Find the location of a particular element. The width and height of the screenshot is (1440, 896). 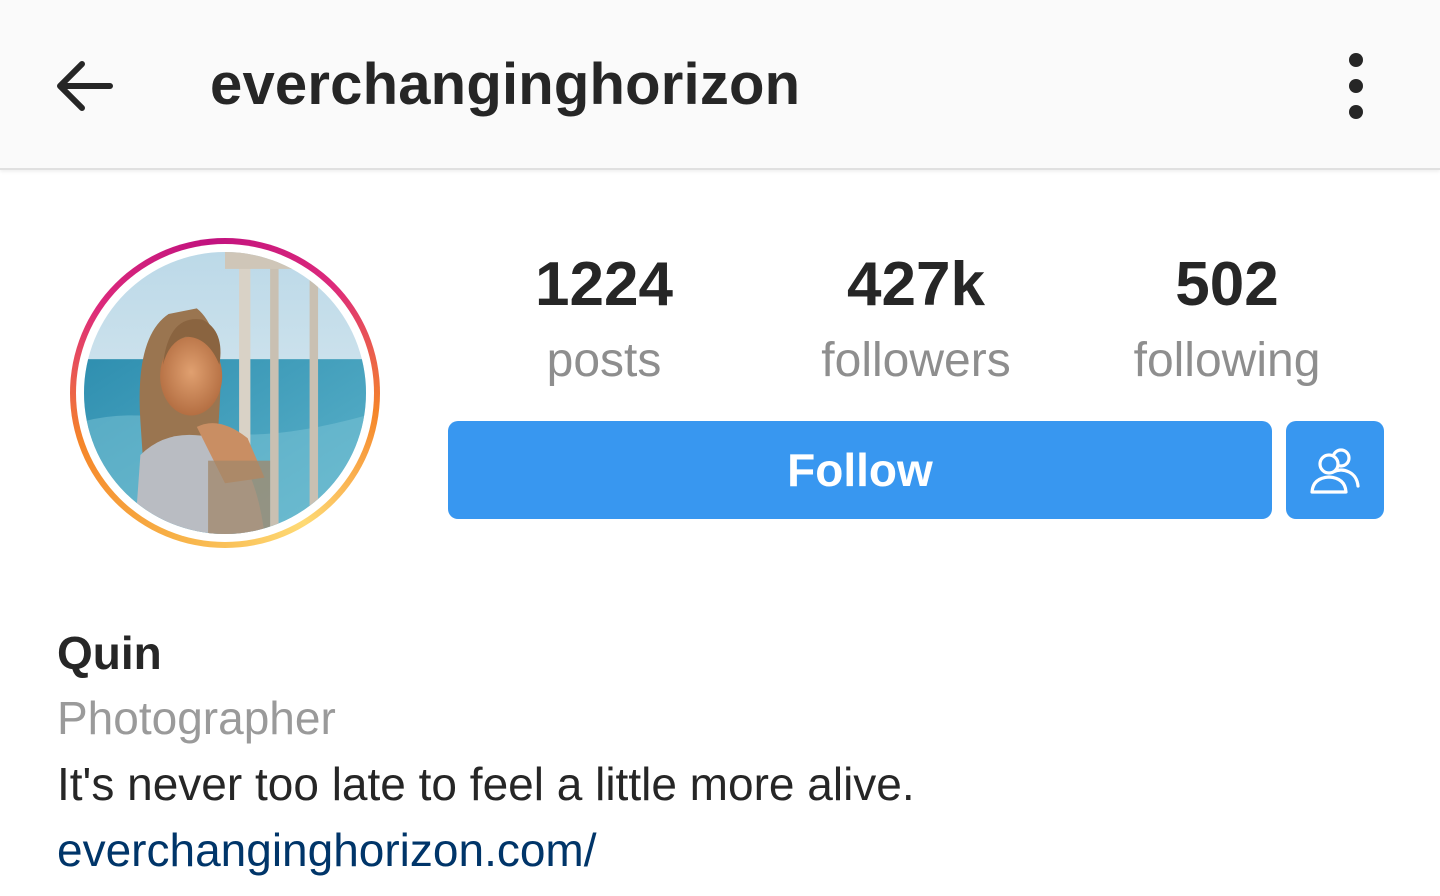

followers-label: followers is located at coordinates (916, 360).